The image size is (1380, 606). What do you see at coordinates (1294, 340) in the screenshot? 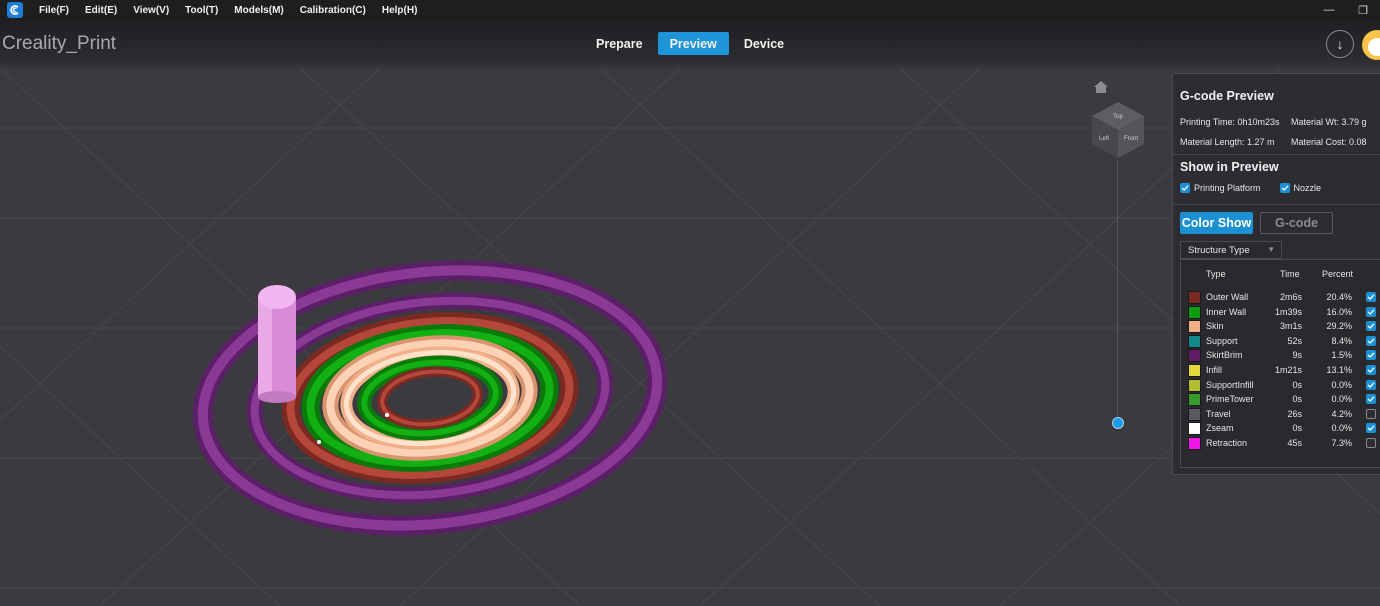
I see `structure-time: 52s` at bounding box center [1294, 340].